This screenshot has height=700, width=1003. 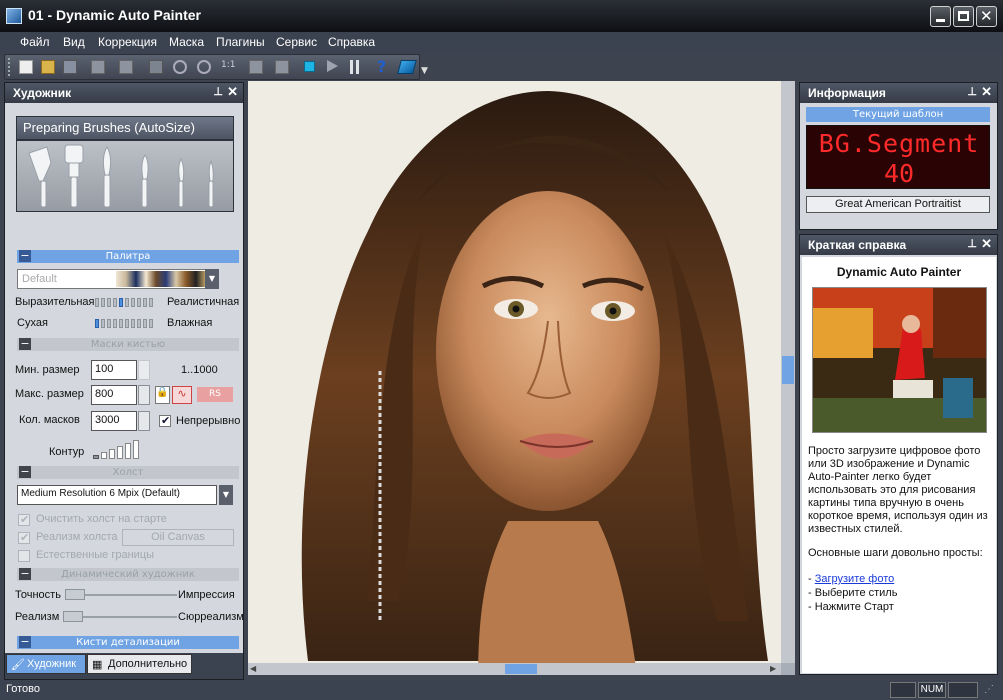 I want to click on paste-icon, so click(x=126, y=67).